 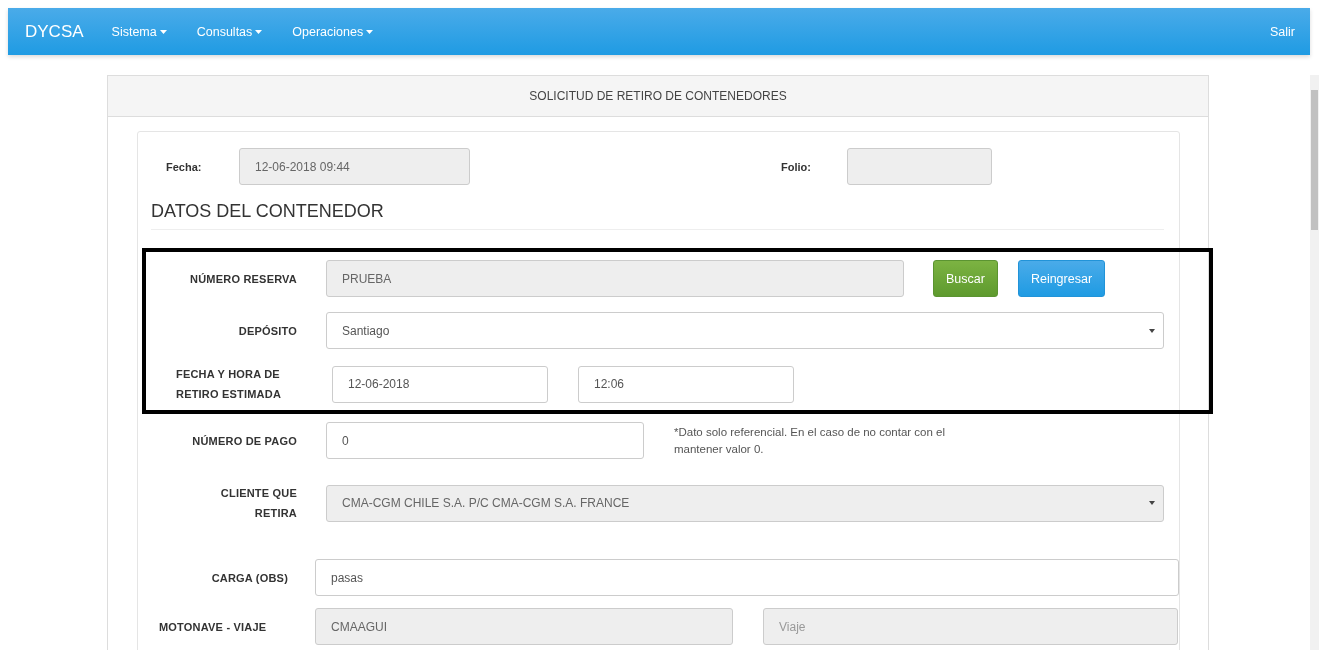 What do you see at coordinates (229, 384) in the screenshot?
I see `field-label: FECHA Y HORA DE RETIRO ESTIMADA` at bounding box center [229, 384].